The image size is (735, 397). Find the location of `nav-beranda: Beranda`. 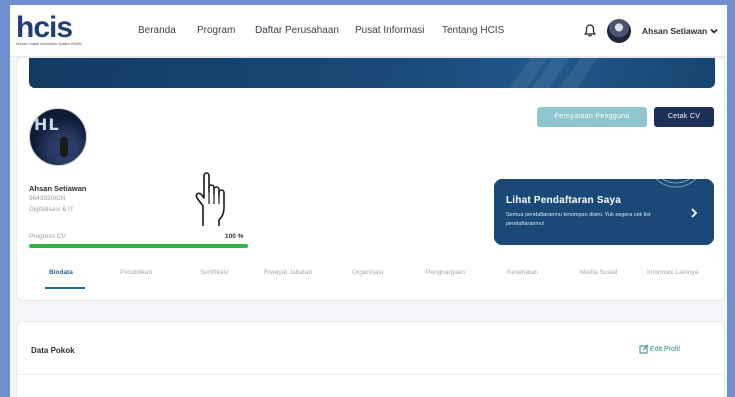

nav-beranda: Beranda is located at coordinates (157, 30).